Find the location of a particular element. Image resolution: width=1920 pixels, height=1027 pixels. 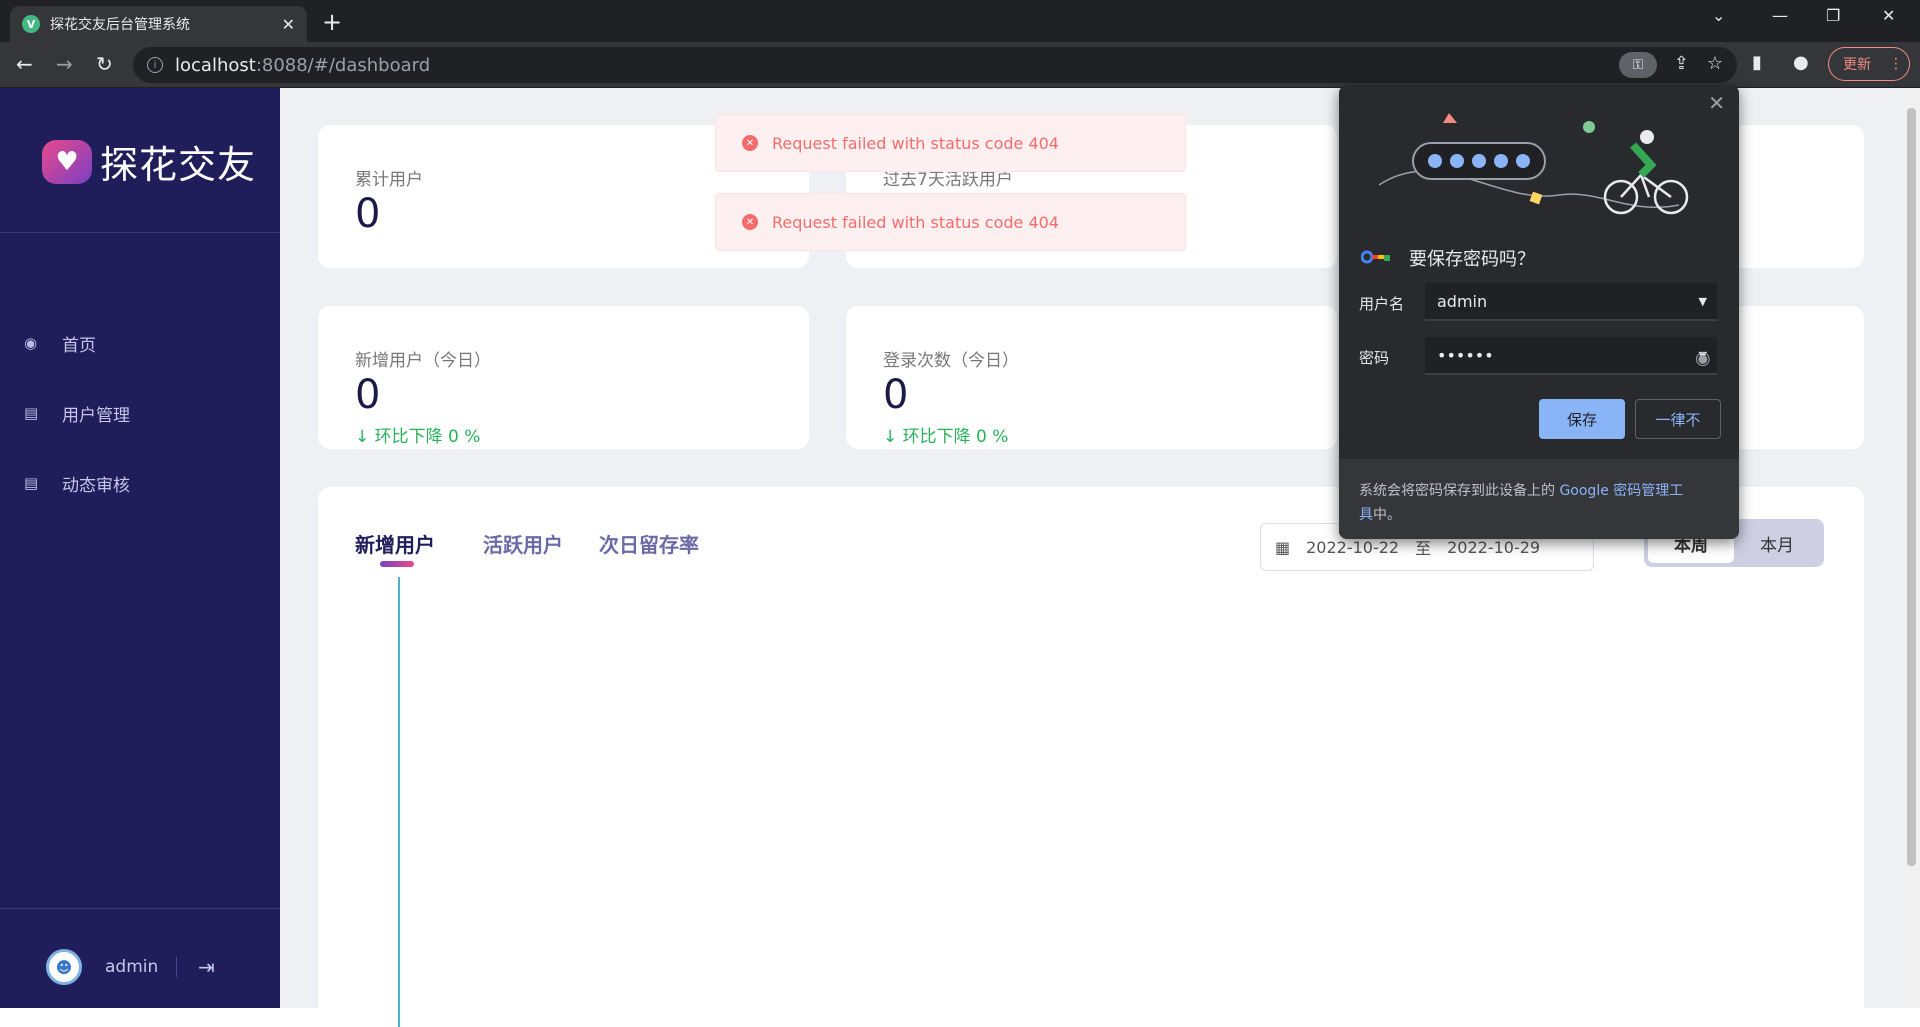

page-scrollbar is located at coordinates (1911, 548).